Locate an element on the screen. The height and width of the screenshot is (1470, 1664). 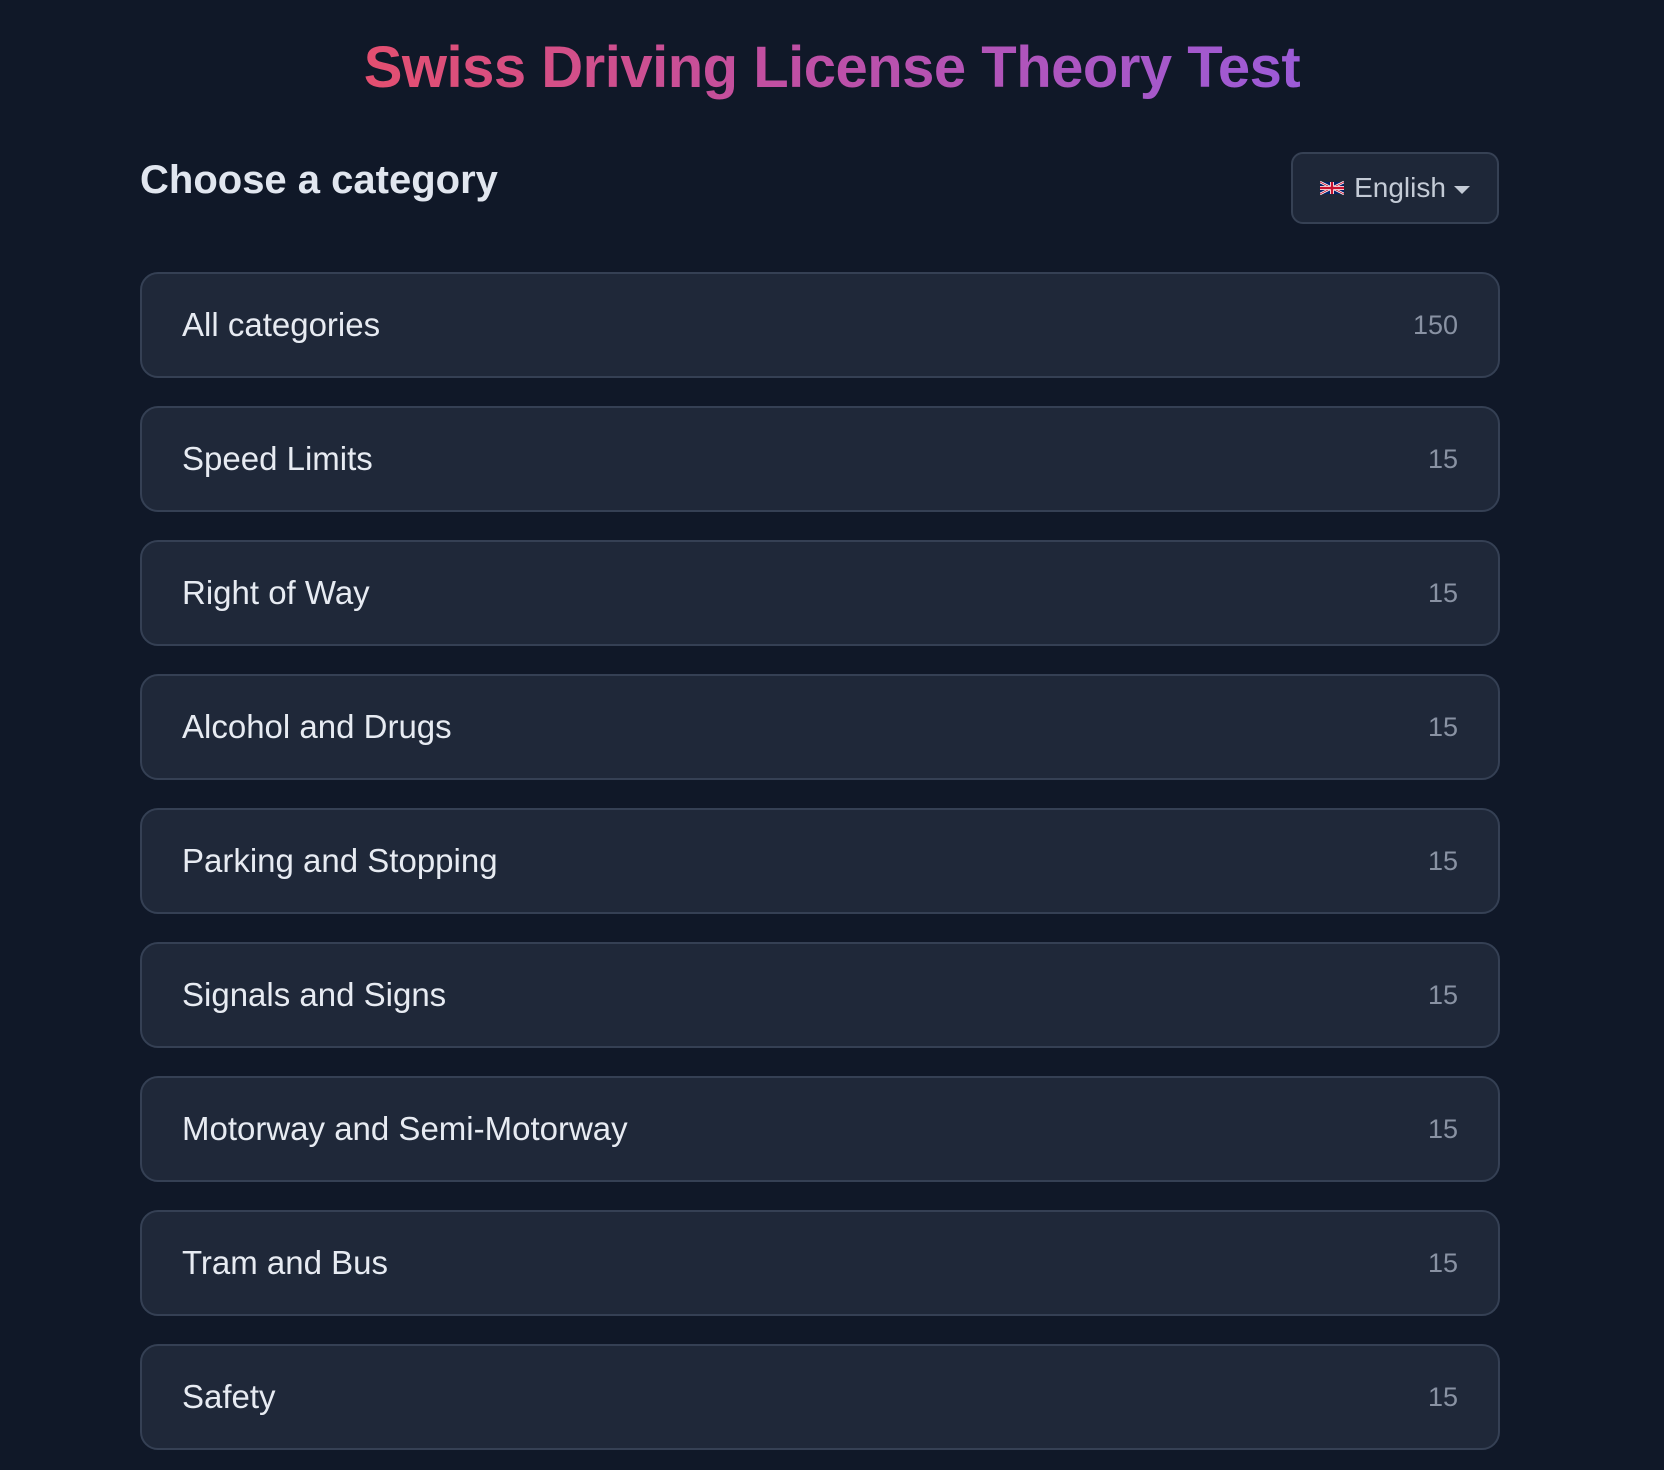
page-title: Swiss Driving License Theory Test is located at coordinates (832, 68).